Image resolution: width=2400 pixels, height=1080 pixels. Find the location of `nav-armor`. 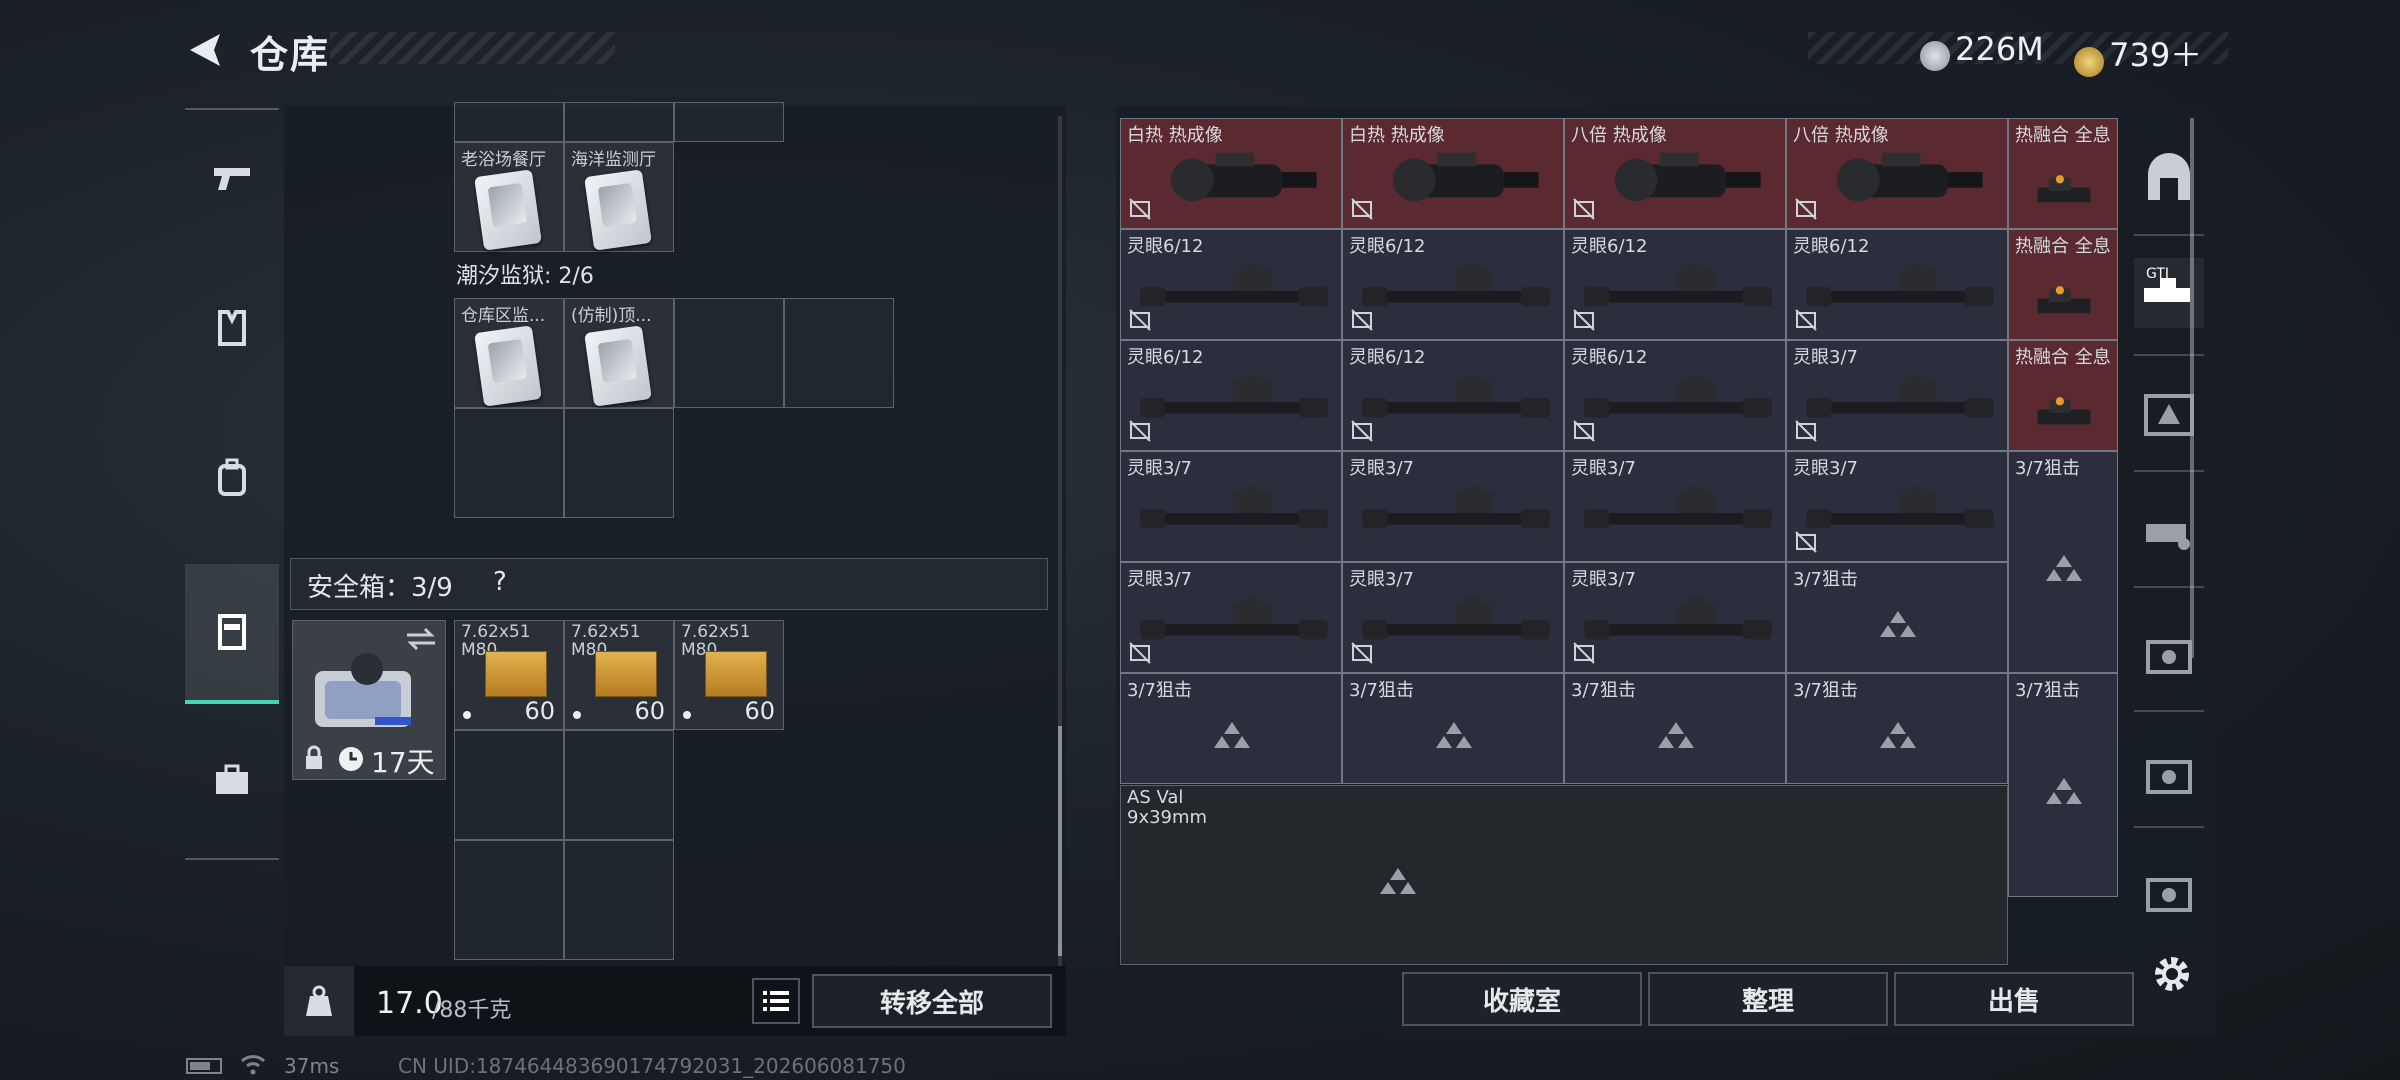

nav-armor is located at coordinates (232, 328).